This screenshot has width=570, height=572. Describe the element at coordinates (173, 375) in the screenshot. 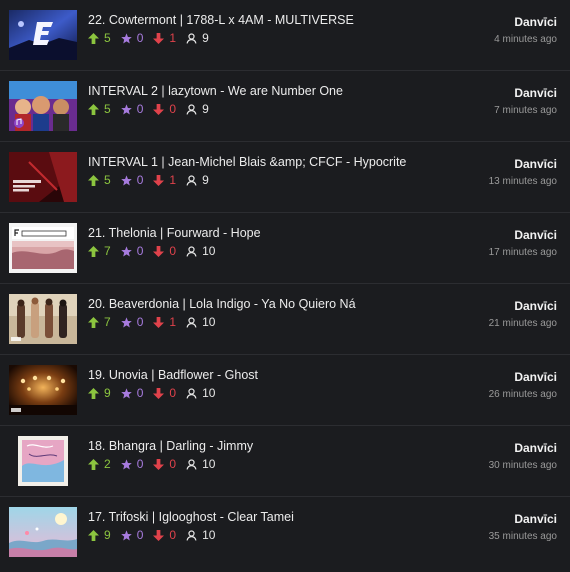

I see `song-title: 19. Unovia | Badflower - Ghost` at that location.